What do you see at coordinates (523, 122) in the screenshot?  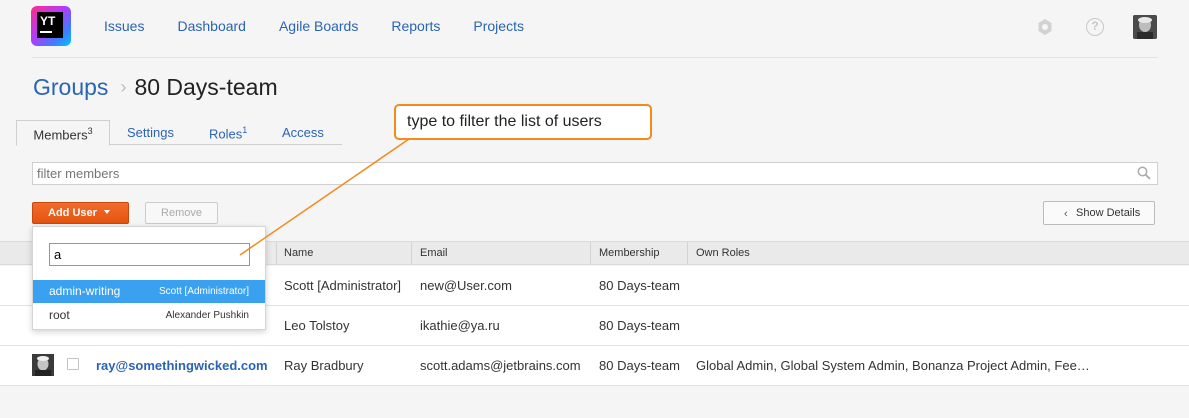 I see `callout-annotation: type to filter the list of users` at bounding box center [523, 122].